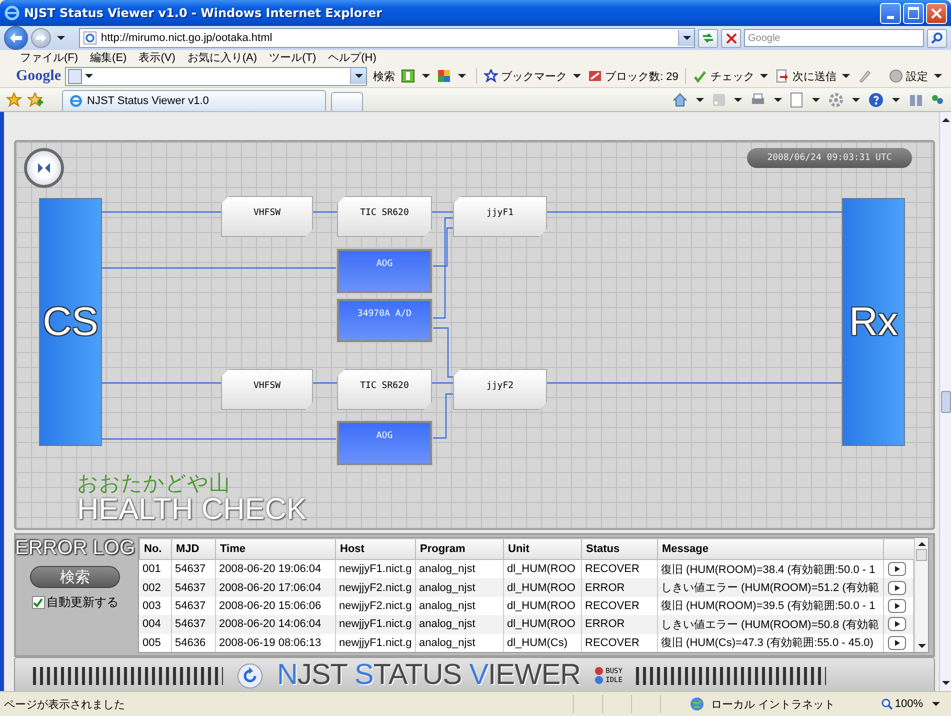 Image resolution: width=951 pixels, height=716 pixels. I want to click on toolbar-search-field, so click(216, 76).